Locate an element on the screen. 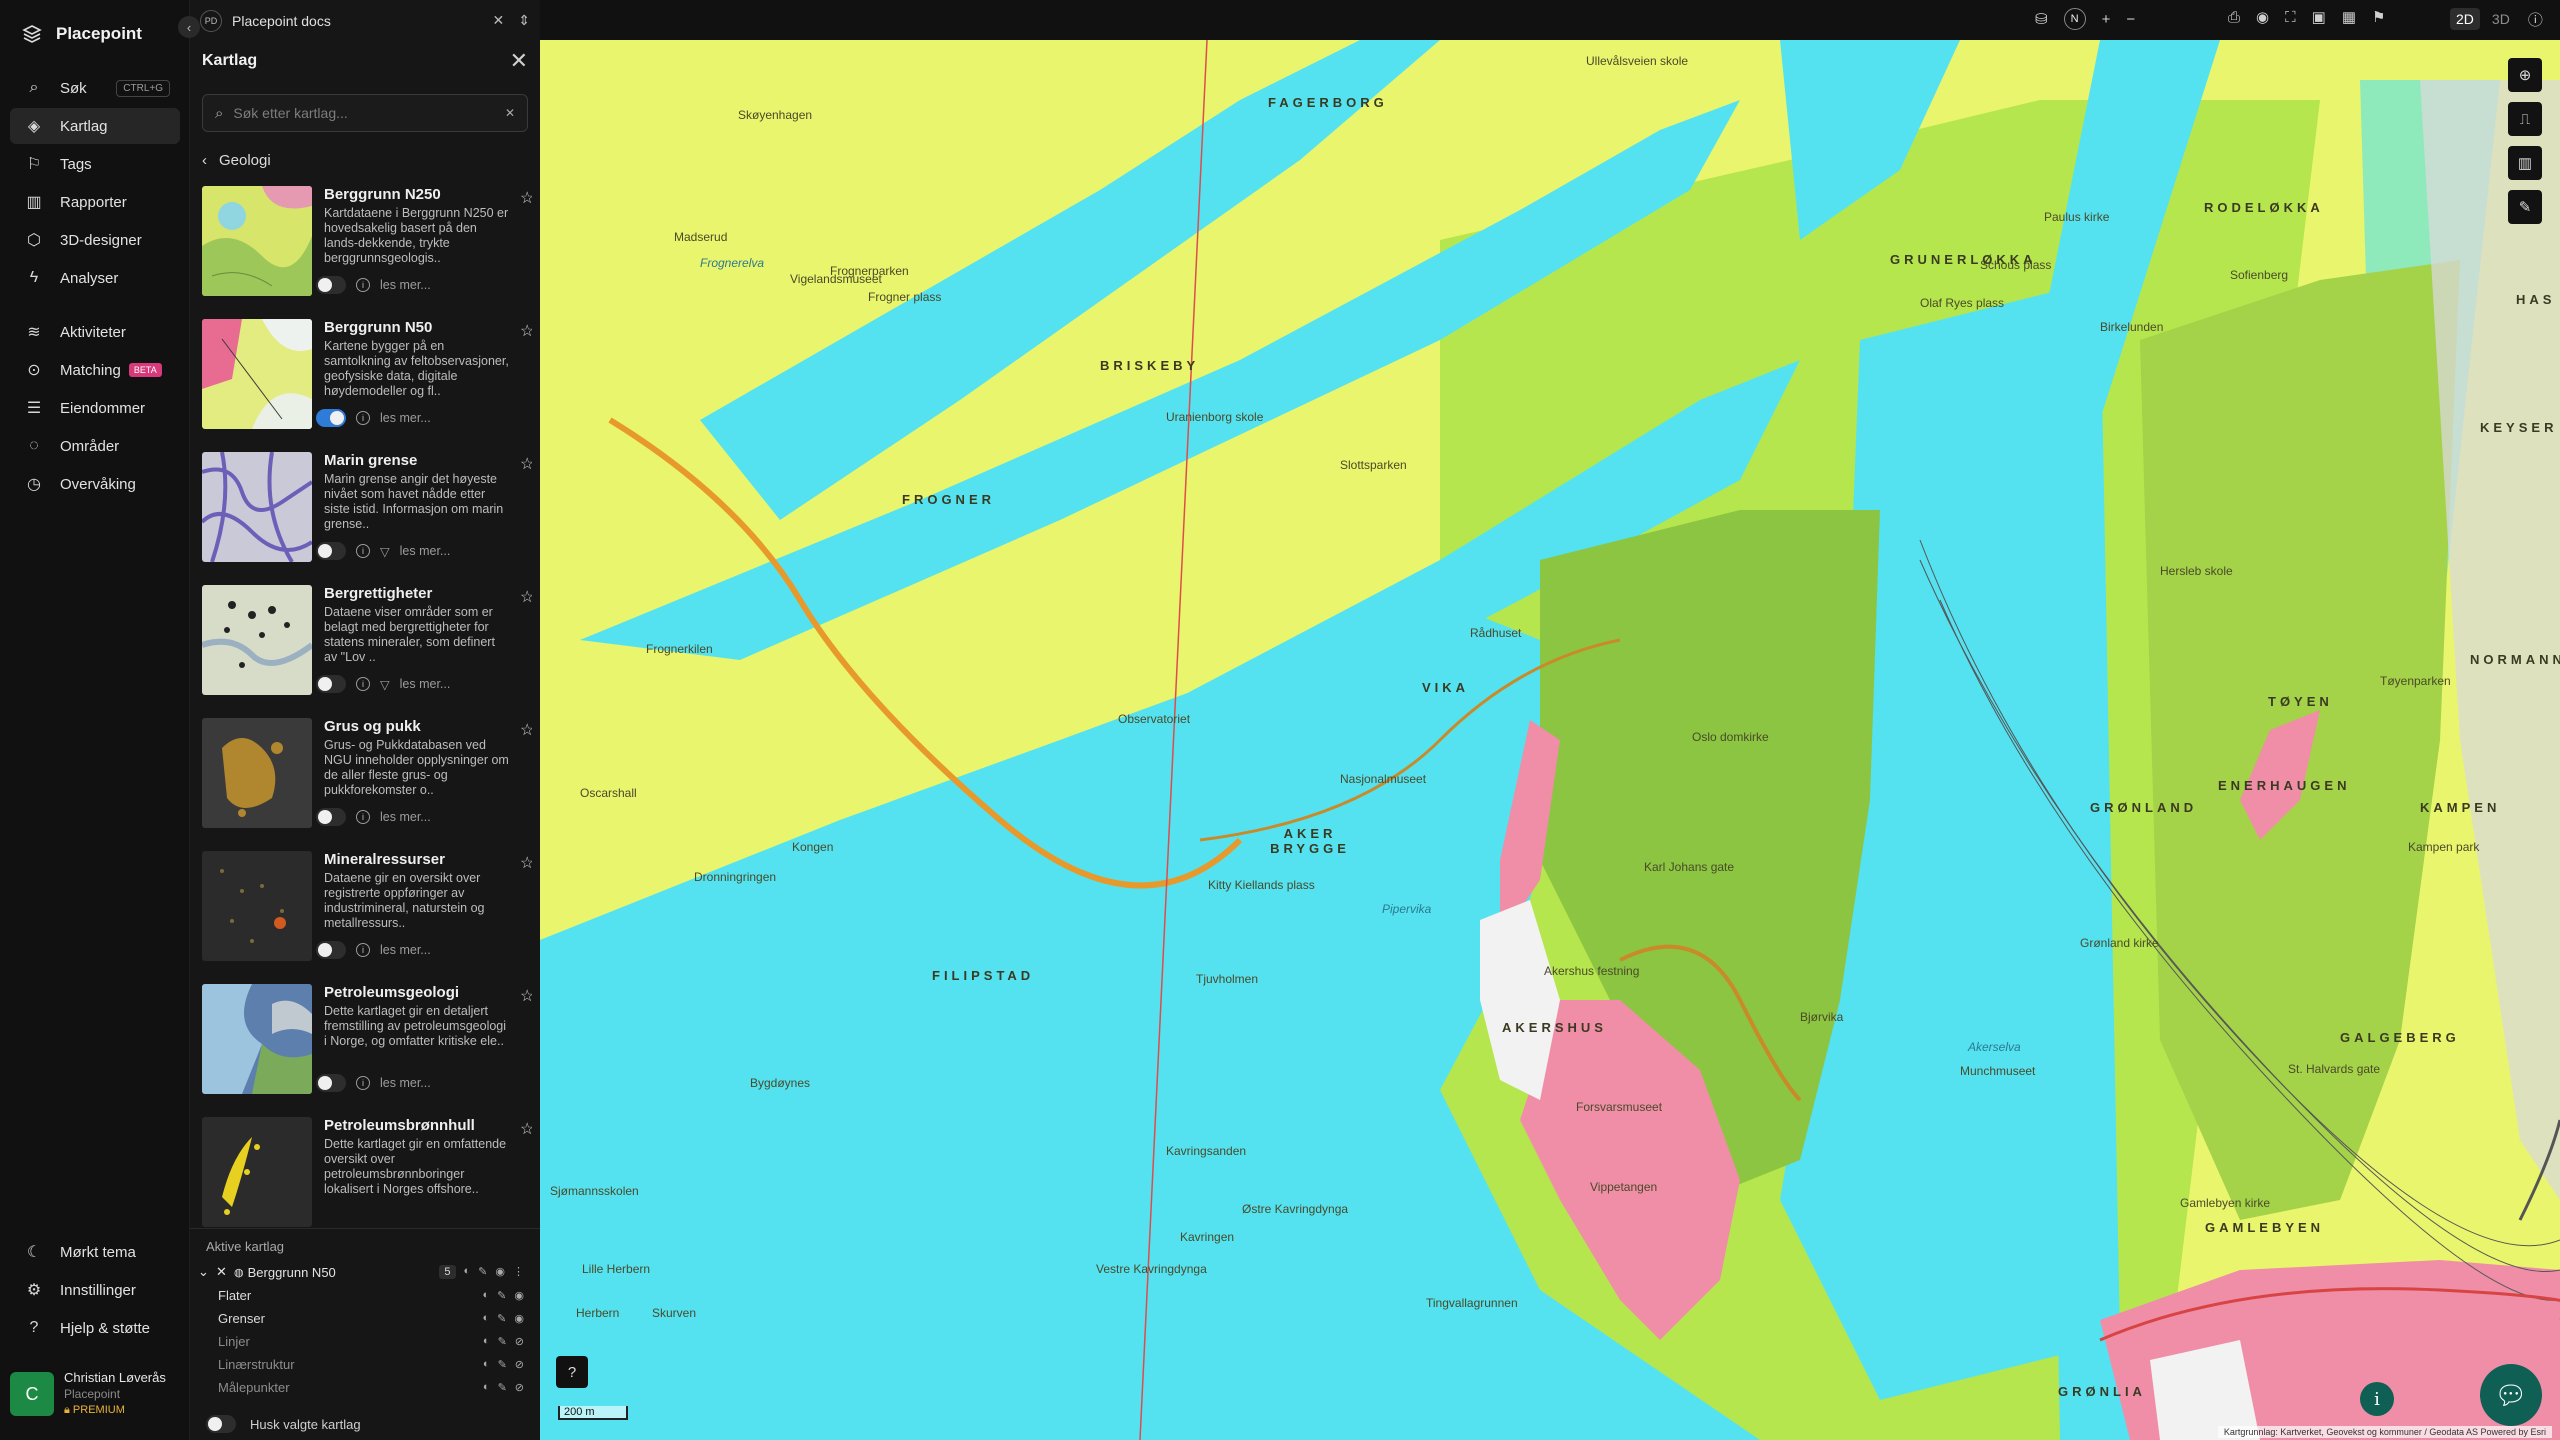 The width and height of the screenshot is (2560, 1440). layer-search-input is located at coordinates (364, 113).